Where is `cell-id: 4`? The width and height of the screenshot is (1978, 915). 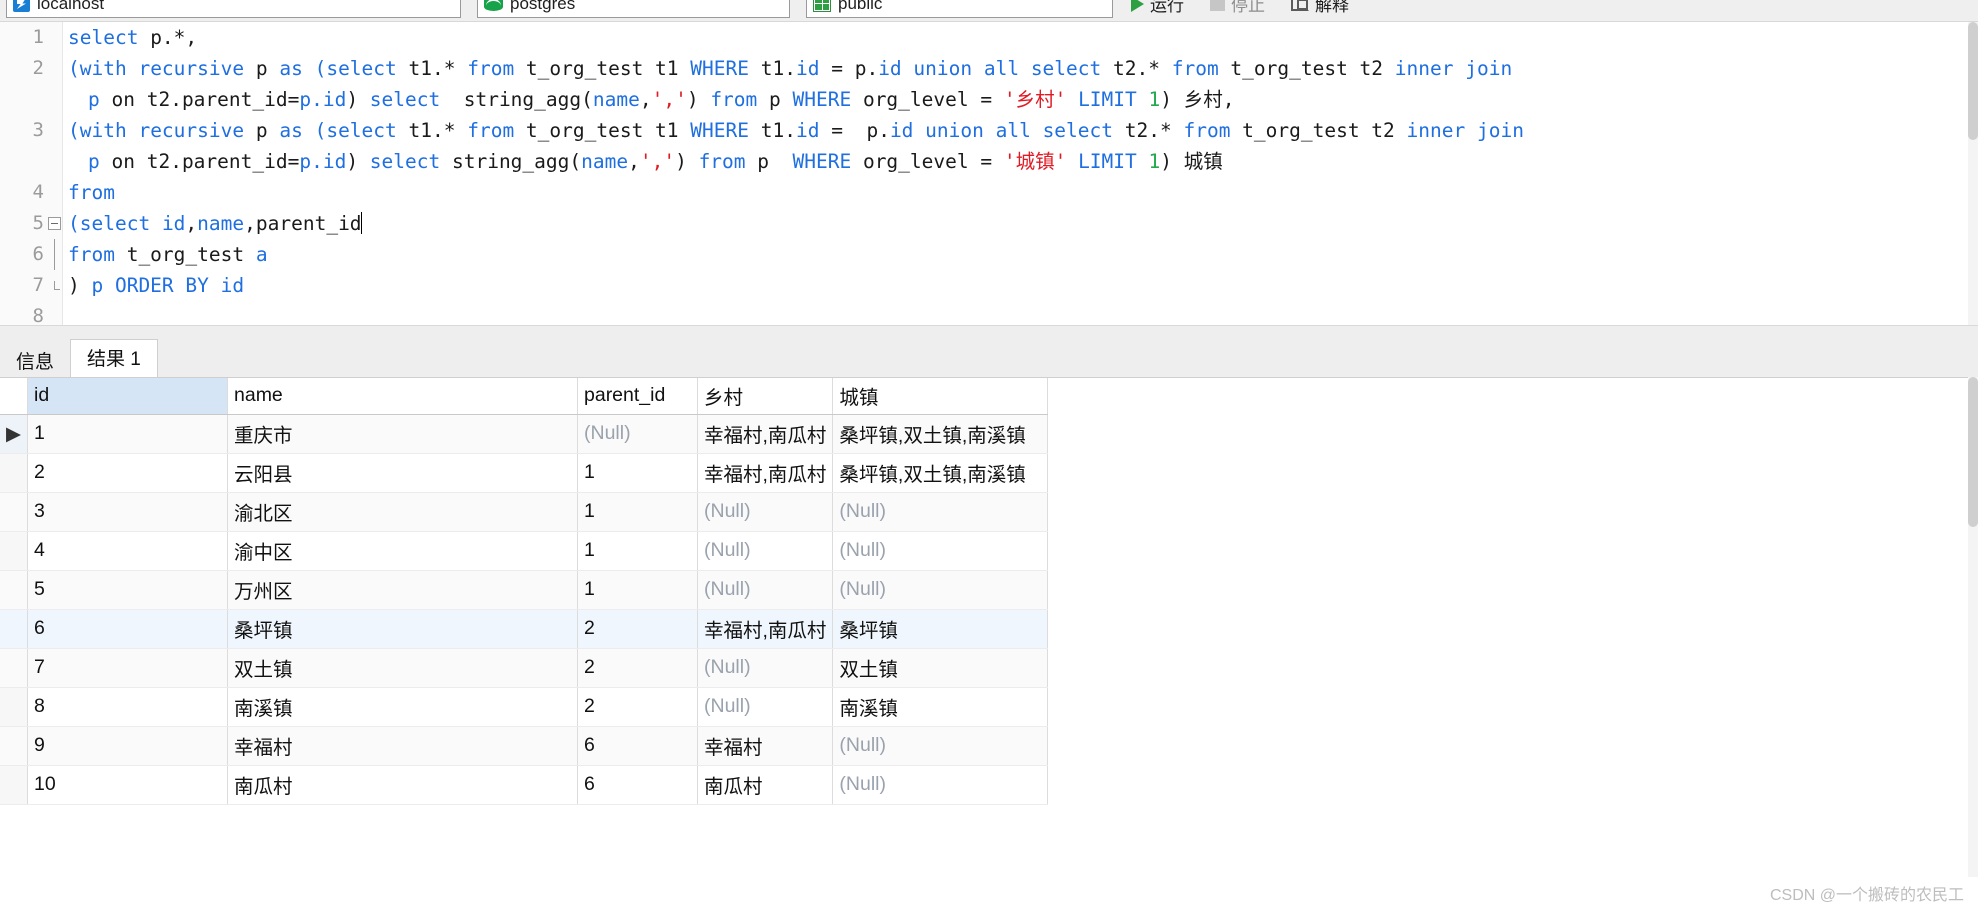
cell-id: 4 is located at coordinates (127, 551).